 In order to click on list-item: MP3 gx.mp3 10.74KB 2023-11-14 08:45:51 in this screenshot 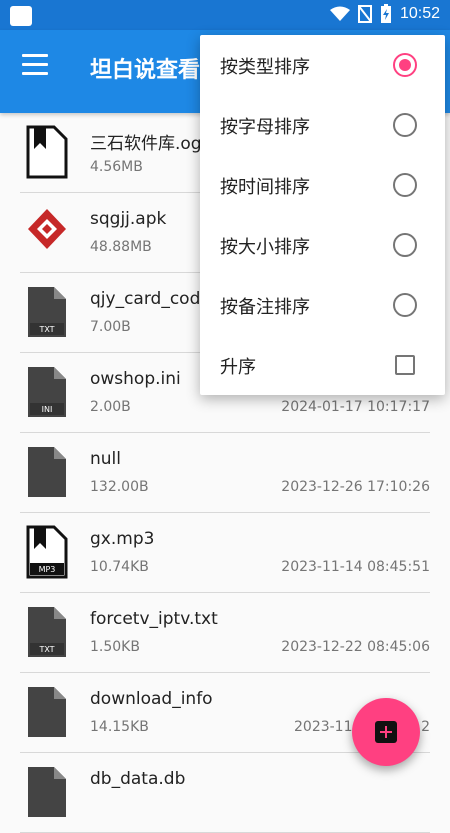, I will do `click(225, 553)`.